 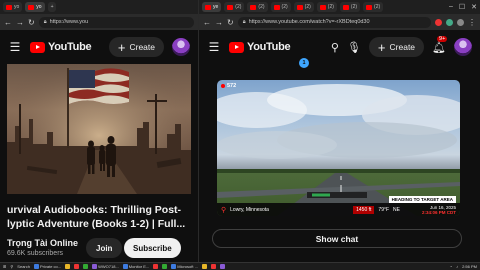 What do you see at coordinates (451, 266) in the screenshot?
I see `wifi-icon: ◔` at bounding box center [451, 266].